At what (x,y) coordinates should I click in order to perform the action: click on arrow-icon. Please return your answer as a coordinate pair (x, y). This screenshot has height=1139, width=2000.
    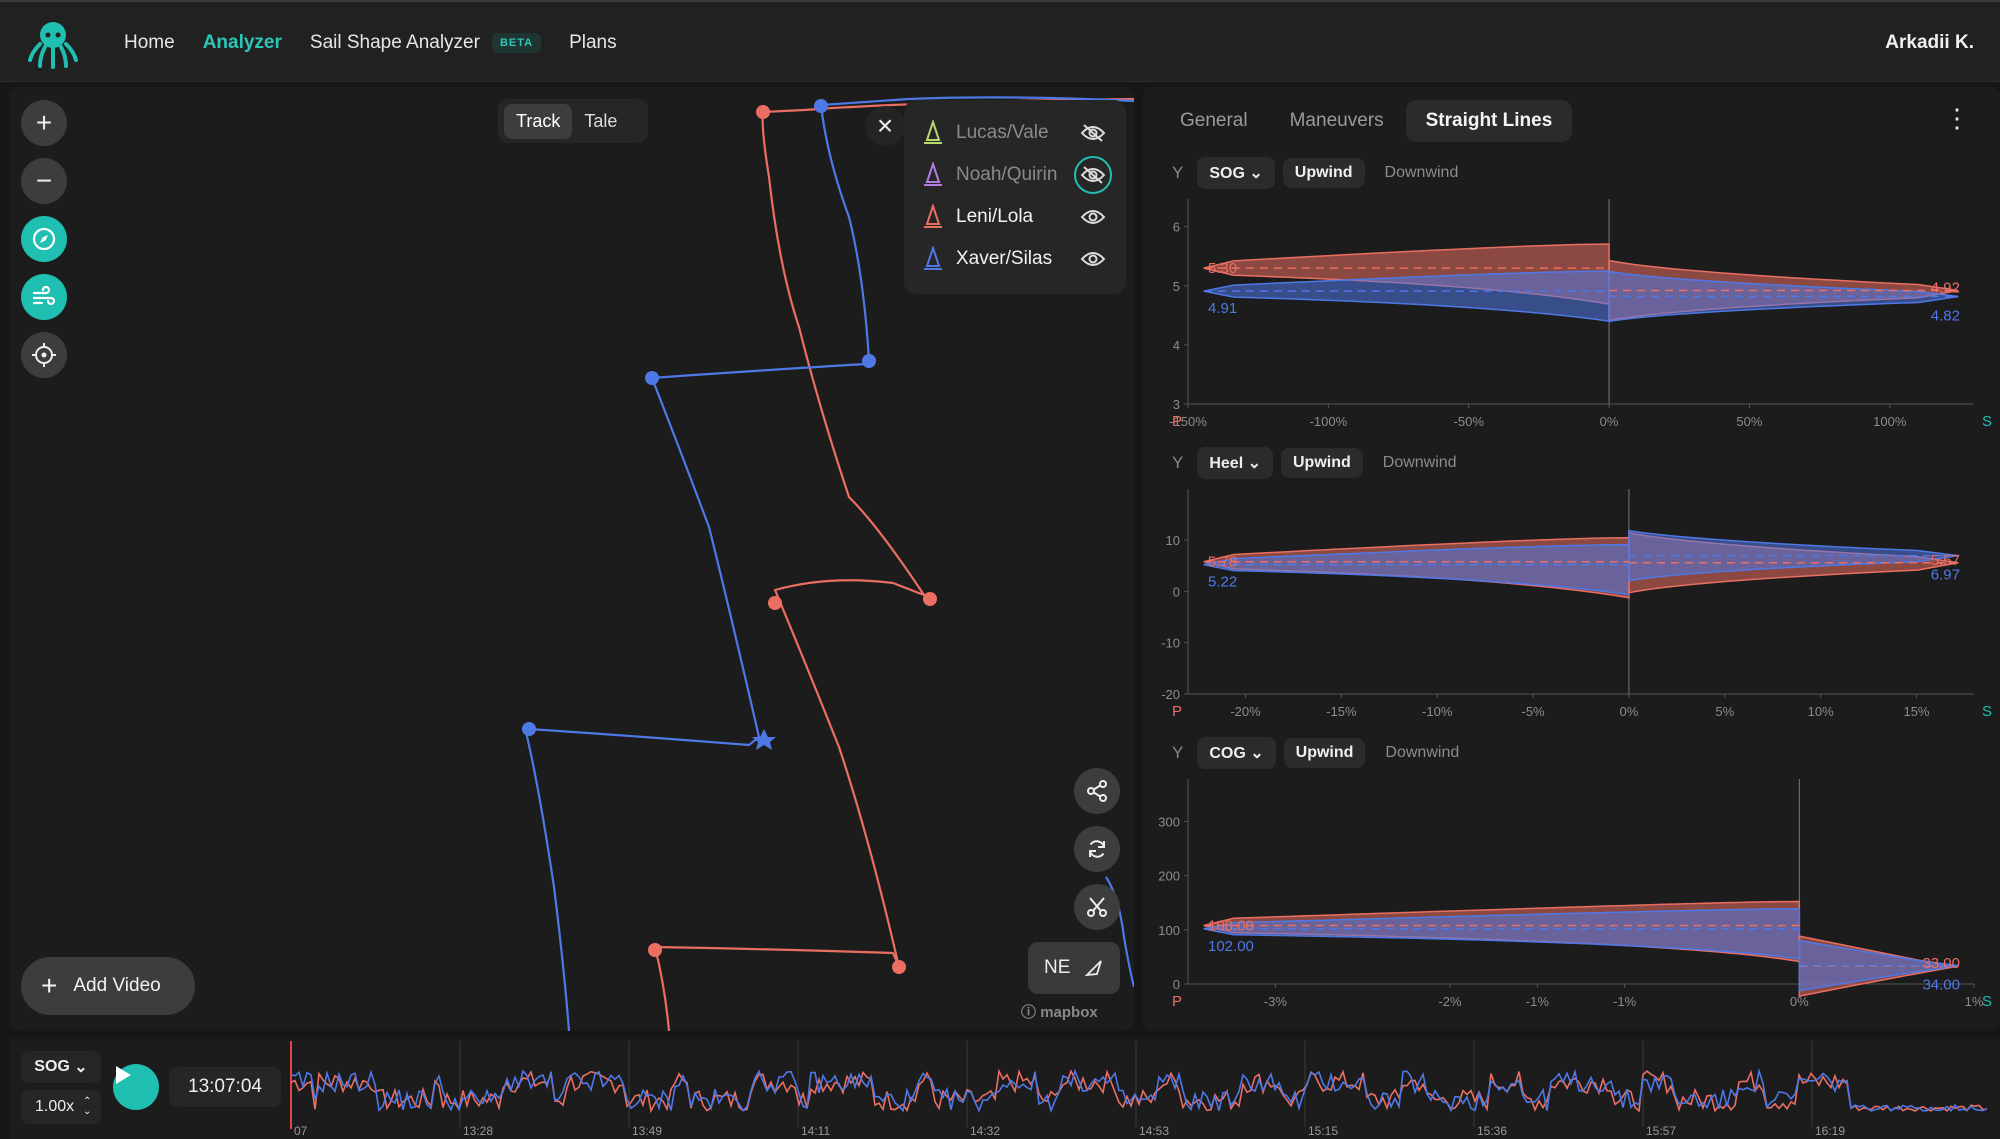
    Looking at the image, I should click on (1093, 968).